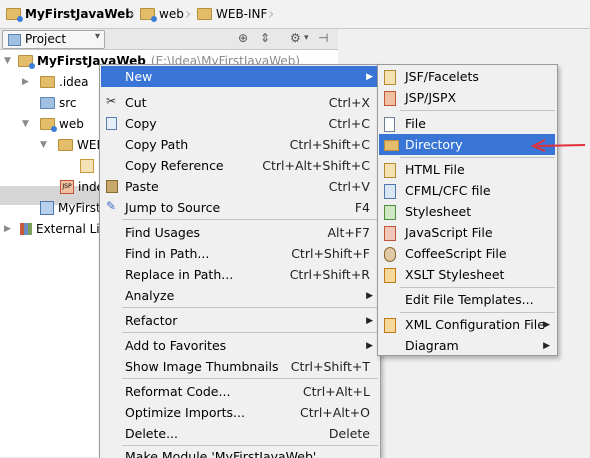  What do you see at coordinates (53, 39) in the screenshot?
I see `project-view-dropdown: Project ▾` at bounding box center [53, 39].